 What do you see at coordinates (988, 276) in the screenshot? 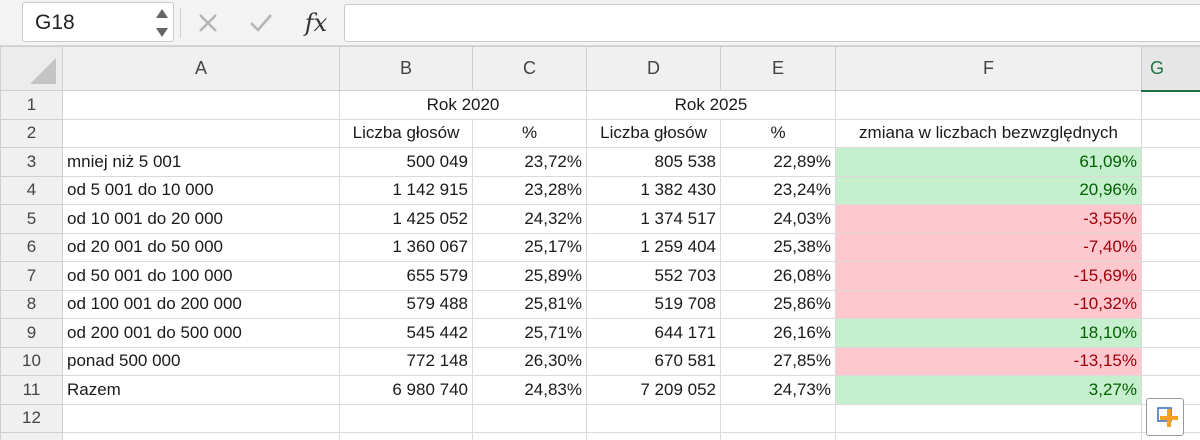
I see `cell-f7: -15,69%` at bounding box center [988, 276].